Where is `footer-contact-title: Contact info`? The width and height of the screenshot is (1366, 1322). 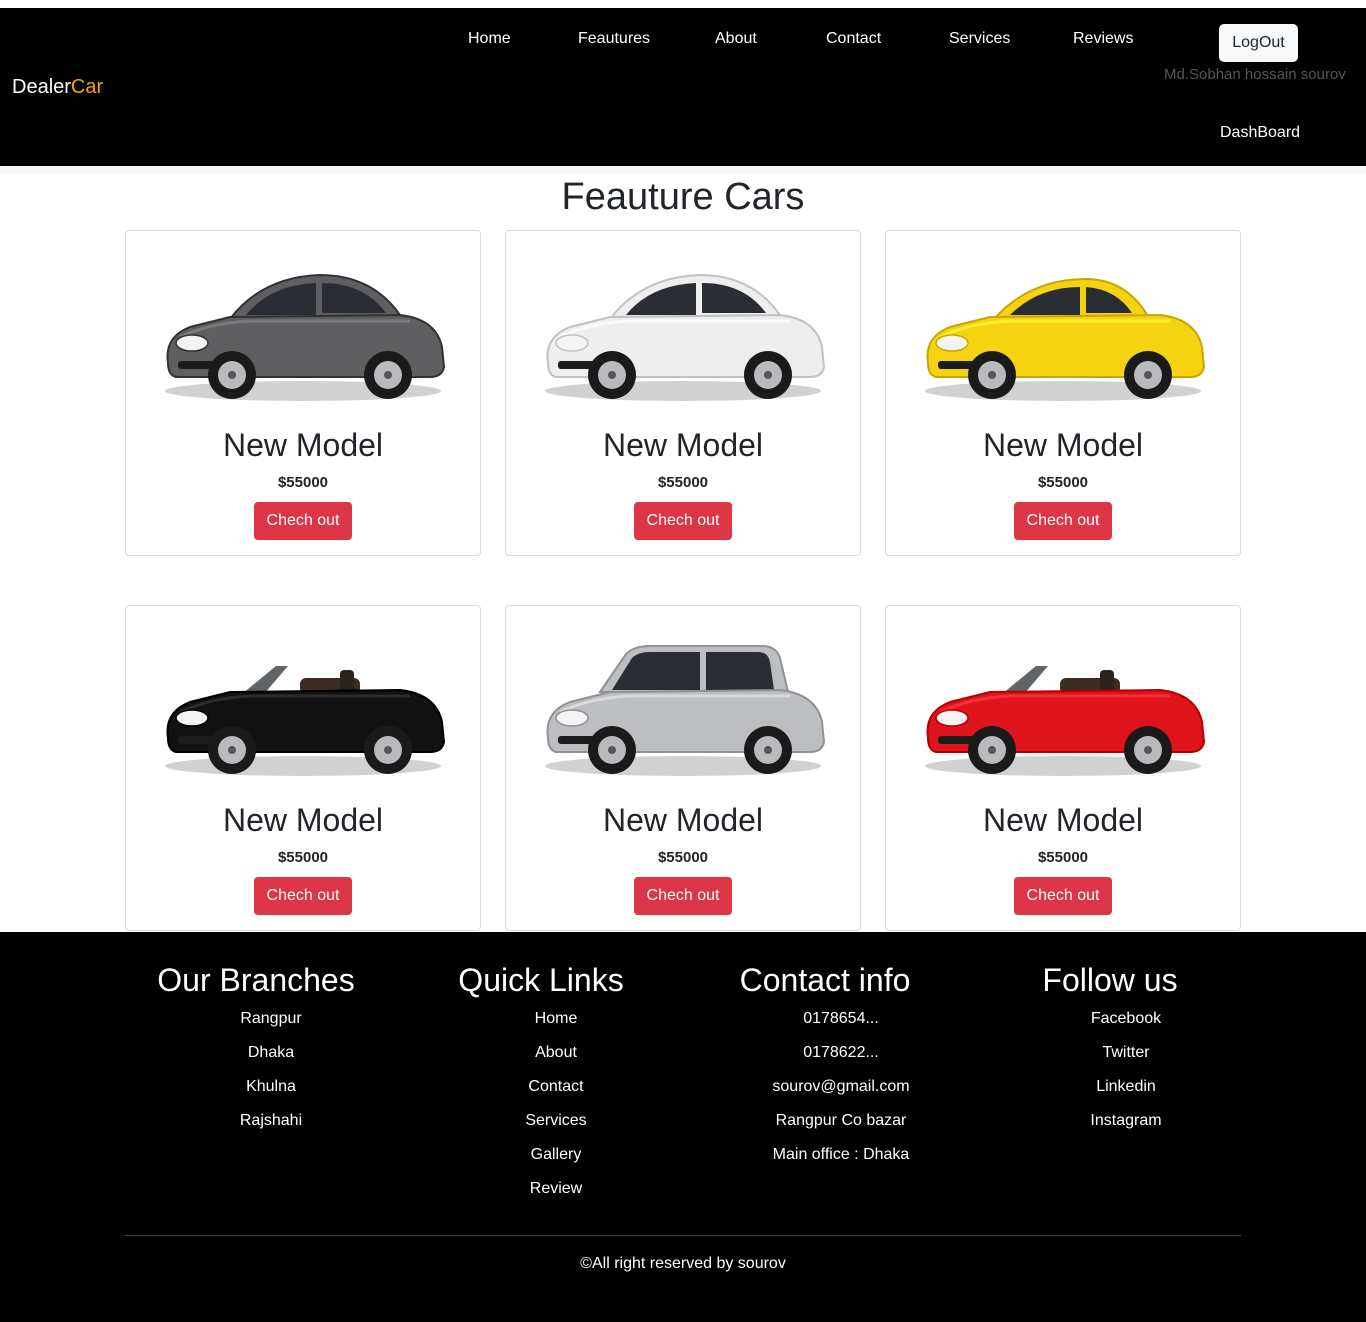 footer-contact-title: Contact info is located at coordinates (825, 980).